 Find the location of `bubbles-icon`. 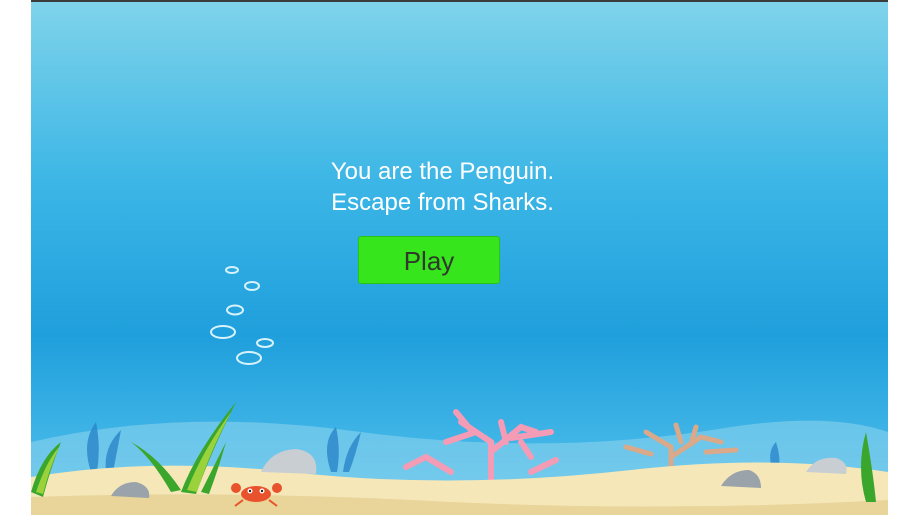

bubbles-icon is located at coordinates (242, 315).